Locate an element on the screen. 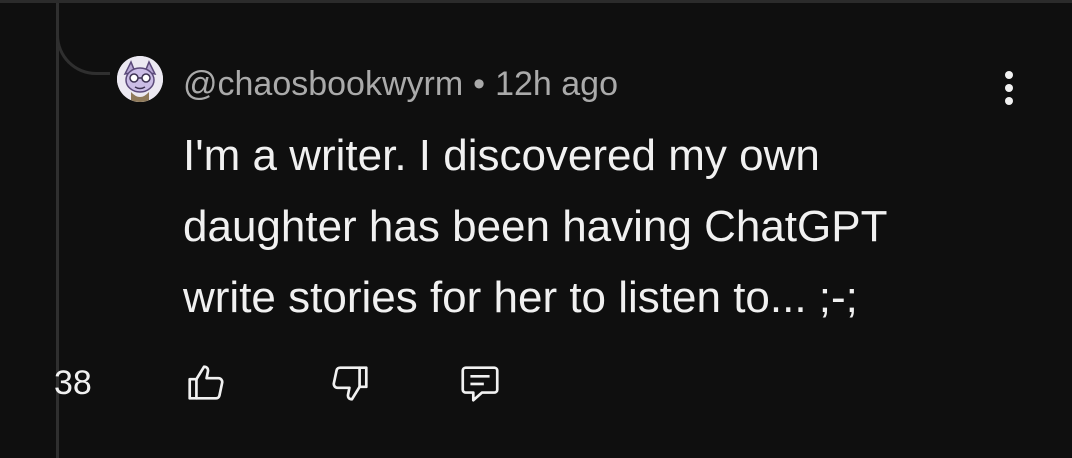  thumbs-down-icon is located at coordinates (350, 383).